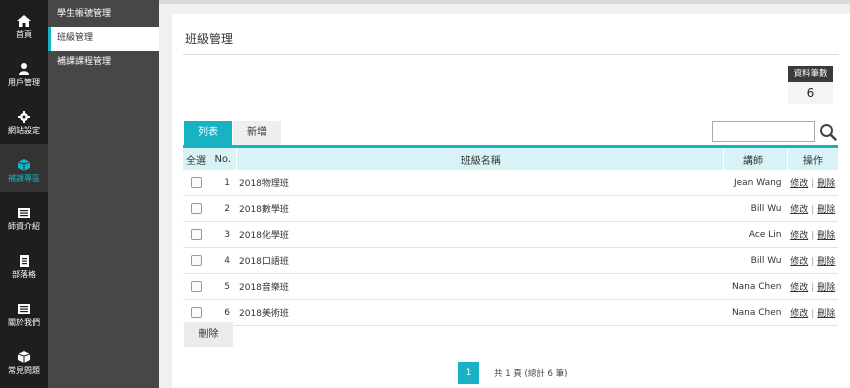 The image size is (850, 388). What do you see at coordinates (480, 208) in the screenshot?
I see `class-name: 2018數學班` at bounding box center [480, 208].